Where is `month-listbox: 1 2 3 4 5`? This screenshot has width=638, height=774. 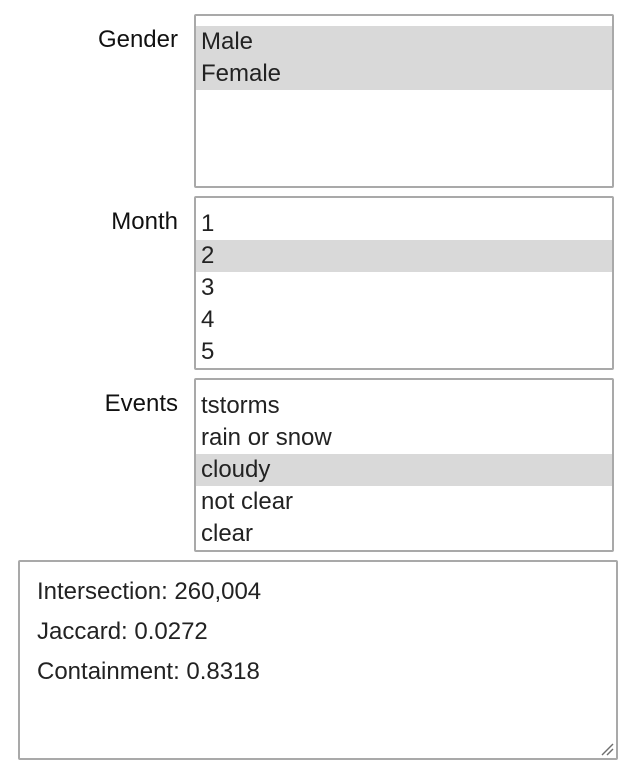
month-listbox: 1 2 3 4 5 is located at coordinates (404, 283).